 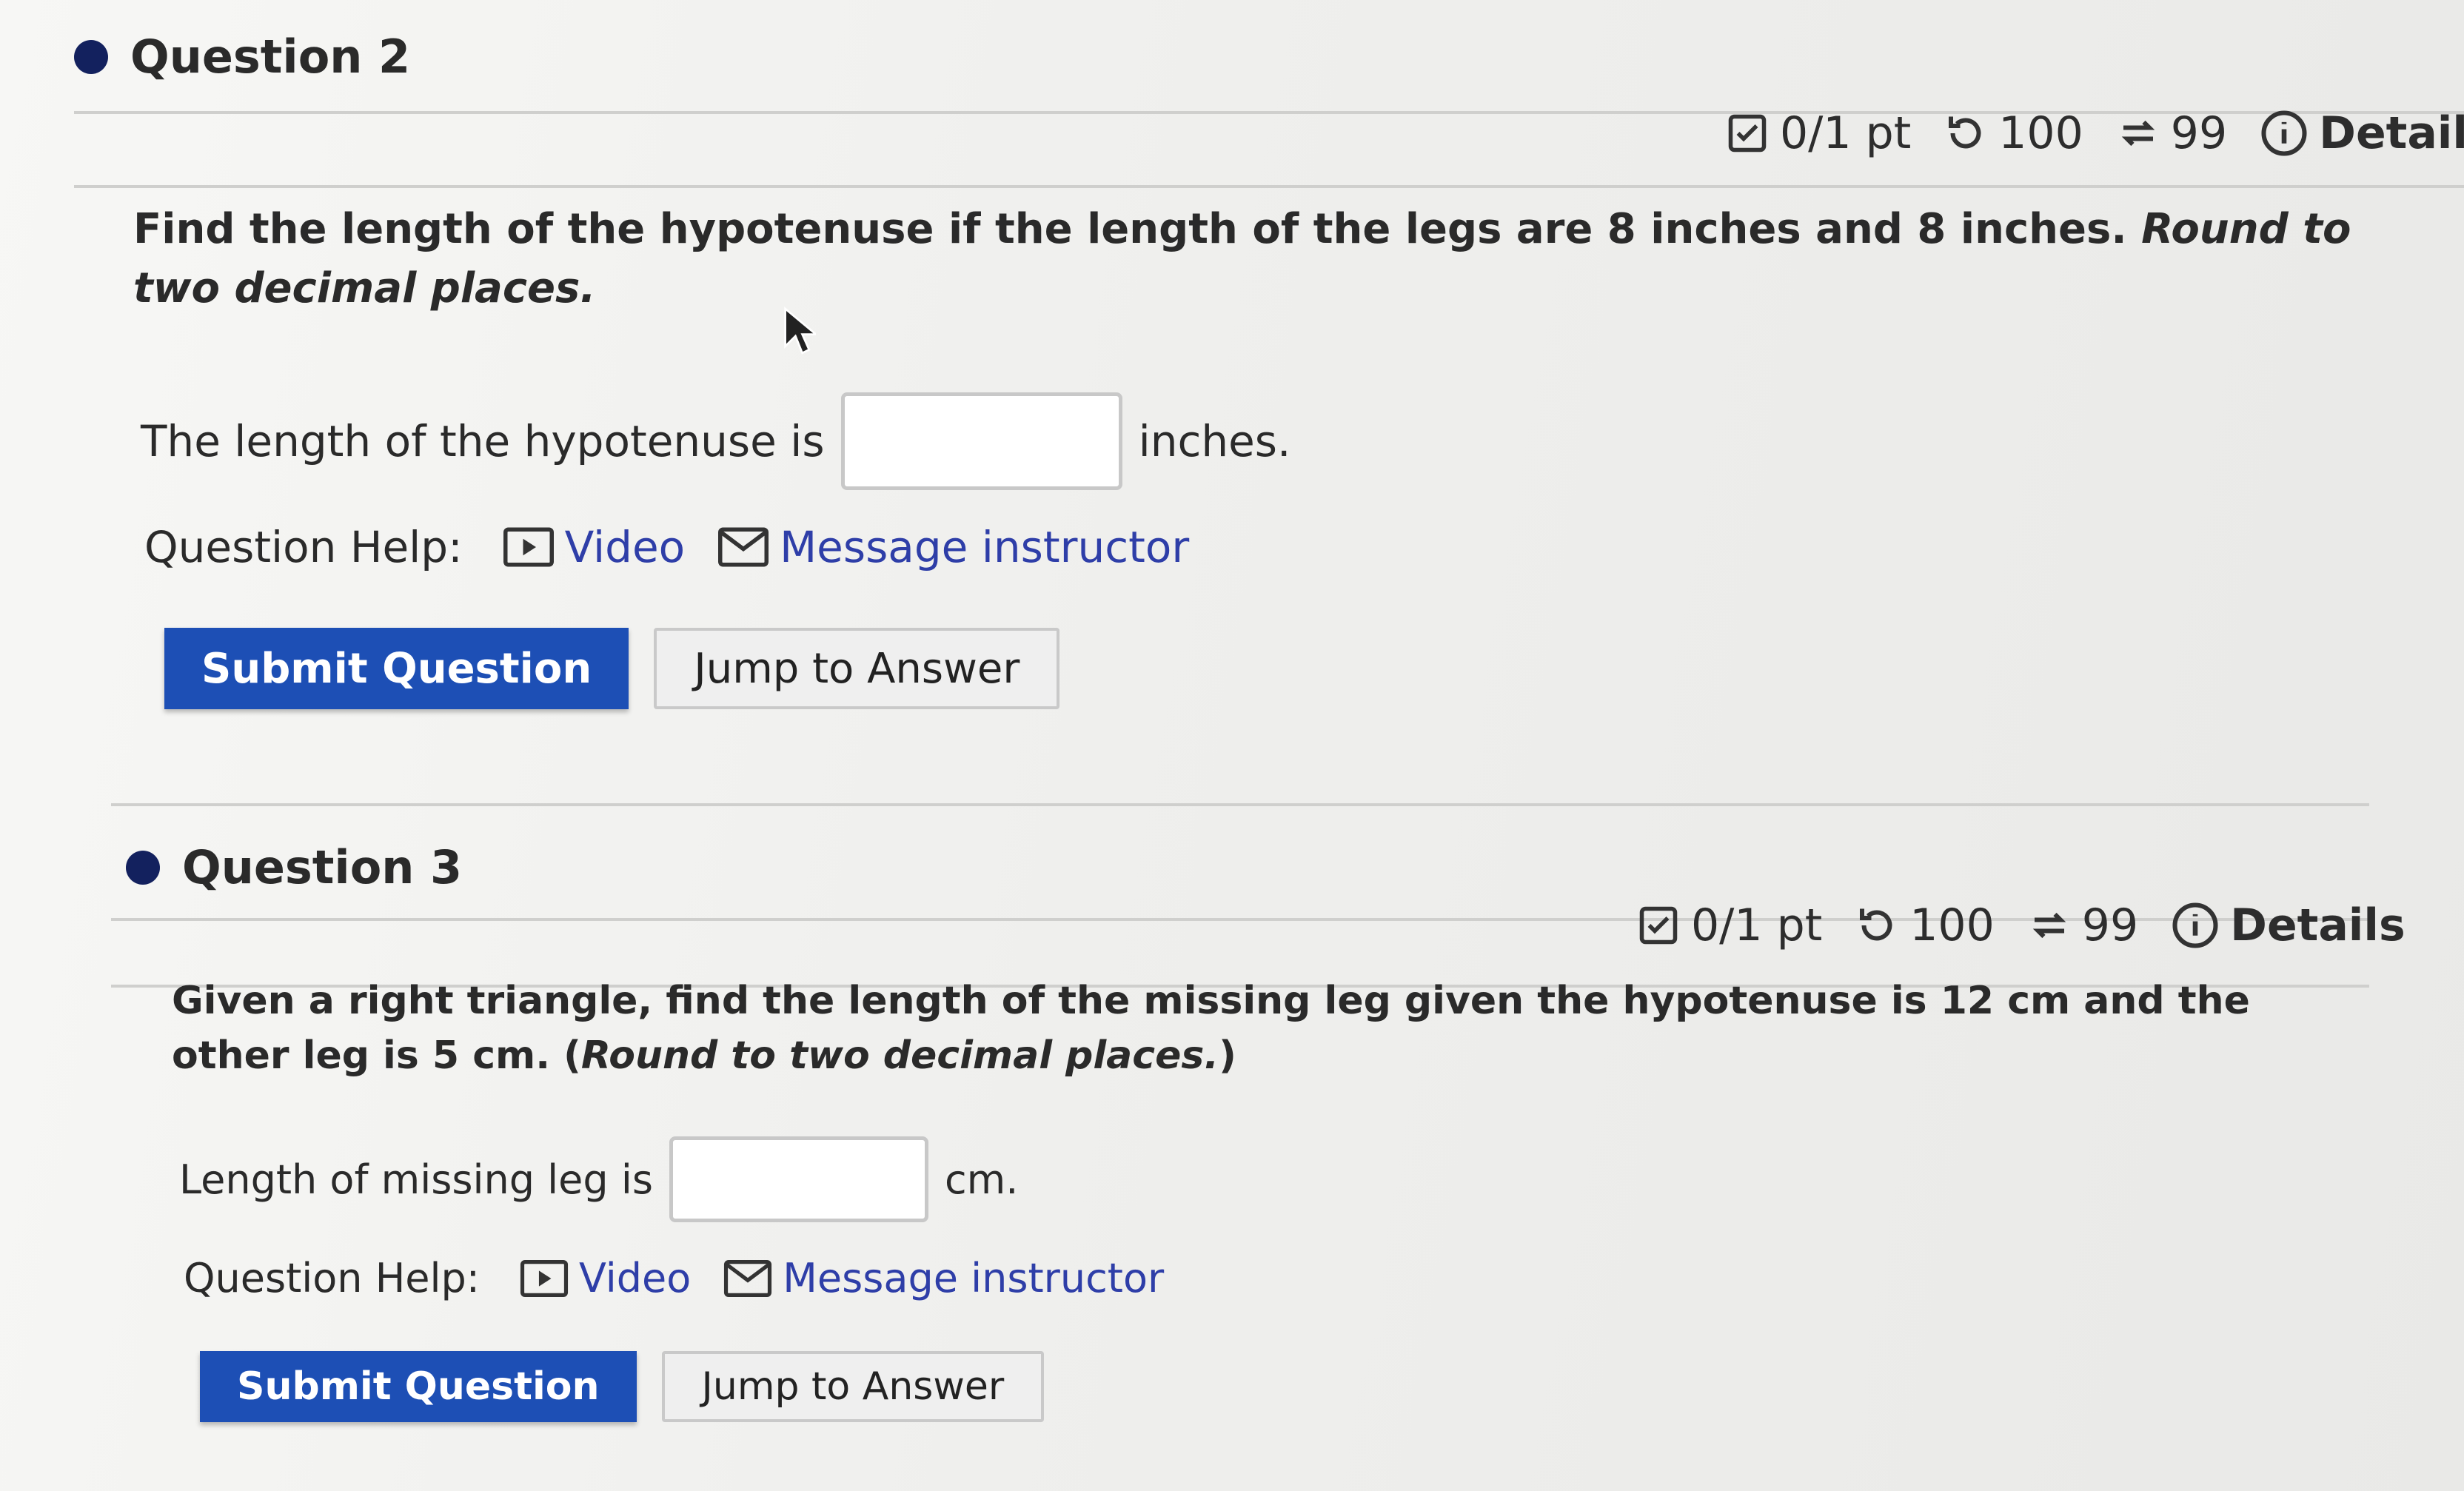 What do you see at coordinates (322, 867) in the screenshot?
I see `question-title: Question 3` at bounding box center [322, 867].